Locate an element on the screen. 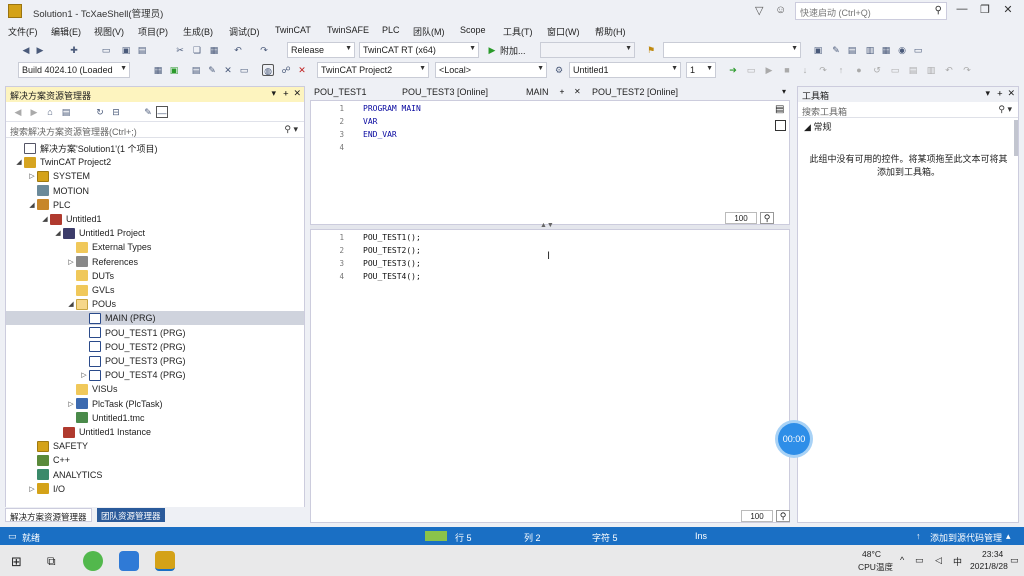  login-icon: ➔ is located at coordinates (733, 70).